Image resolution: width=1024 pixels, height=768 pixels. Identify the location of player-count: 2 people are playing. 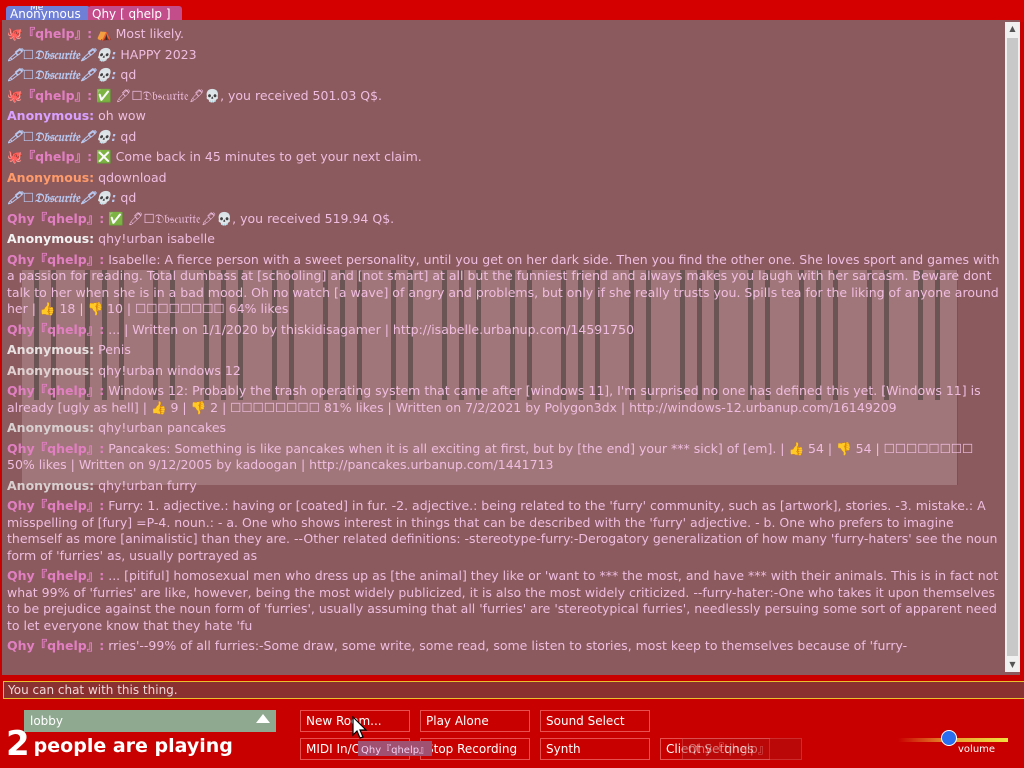
(119, 744).